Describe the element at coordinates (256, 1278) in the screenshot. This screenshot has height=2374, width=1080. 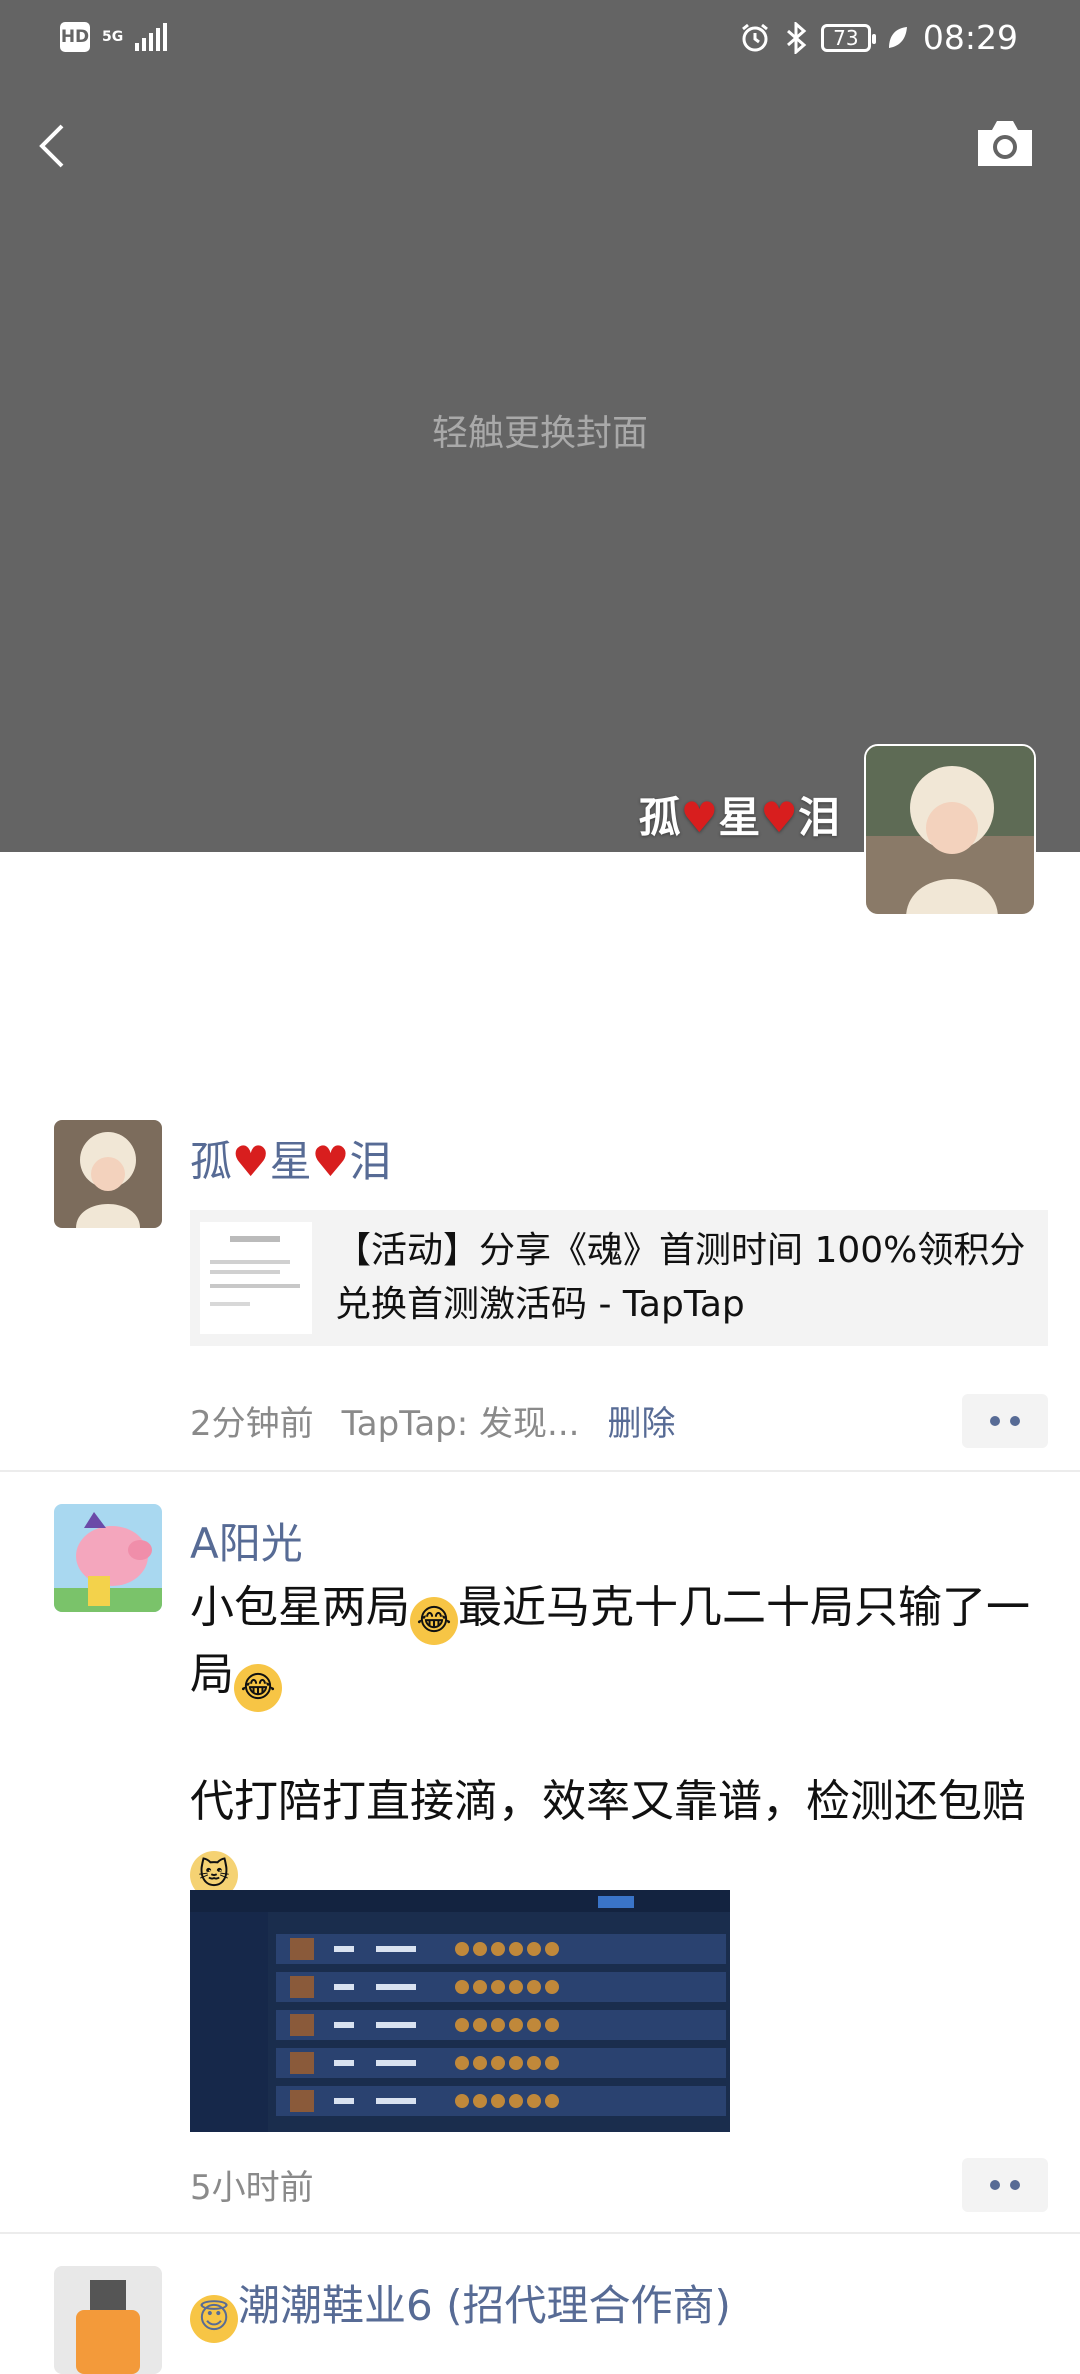
I see `link-thumbnail` at that location.